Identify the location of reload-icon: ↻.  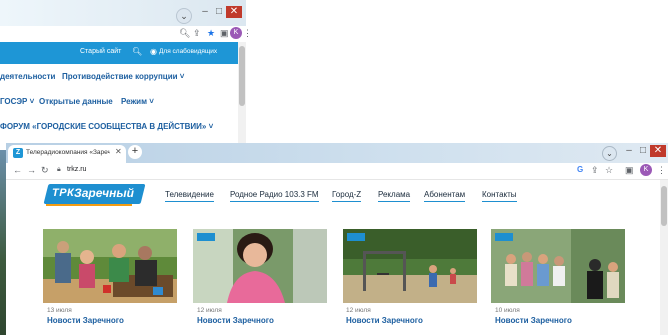
(45, 170).